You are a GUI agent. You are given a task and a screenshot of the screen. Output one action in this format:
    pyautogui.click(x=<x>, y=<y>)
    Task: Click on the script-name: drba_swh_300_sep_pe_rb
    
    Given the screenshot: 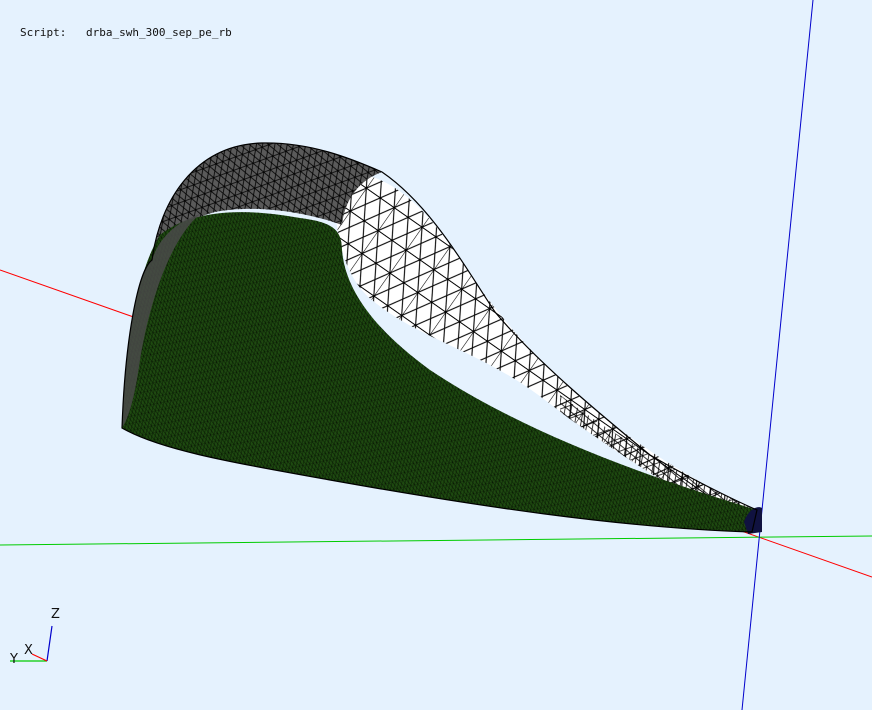 What is the action you would take?
    pyautogui.click(x=159, y=32)
    